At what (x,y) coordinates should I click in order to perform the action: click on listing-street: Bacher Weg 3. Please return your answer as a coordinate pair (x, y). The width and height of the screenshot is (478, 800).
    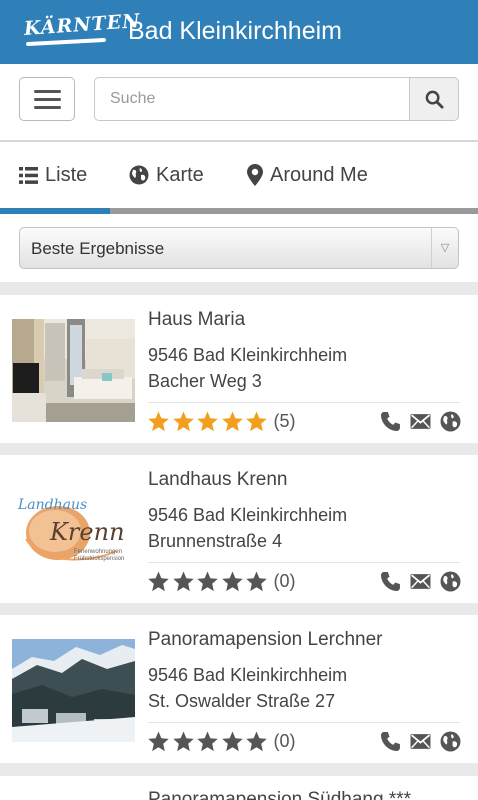
    Looking at the image, I should click on (205, 381).